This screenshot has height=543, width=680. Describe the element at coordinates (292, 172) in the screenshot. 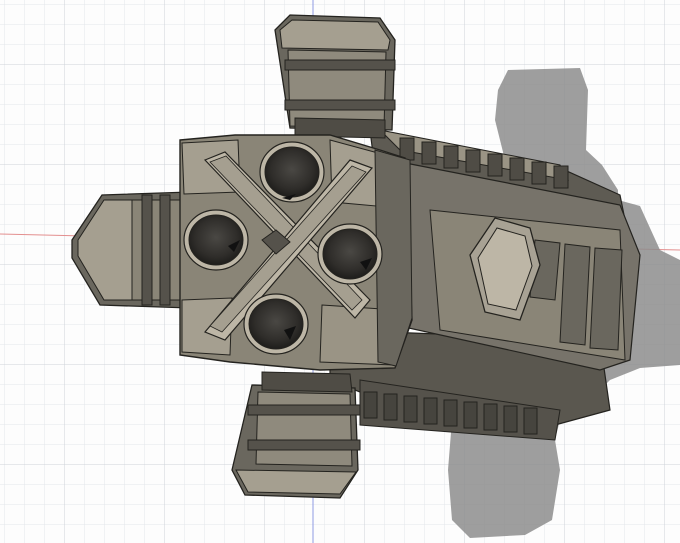

I see `hole-top` at that location.